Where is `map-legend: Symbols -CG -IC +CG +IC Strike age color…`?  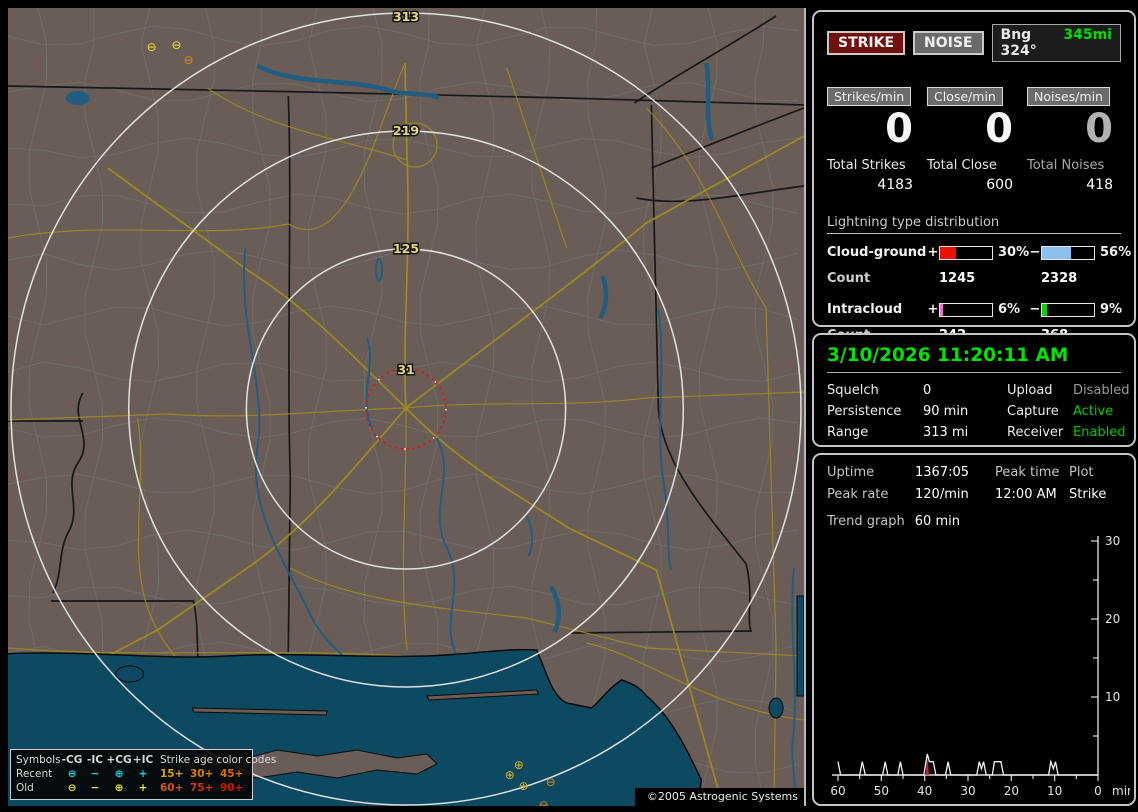 map-legend: Symbols -CG -IC +CG +IC Strike age color… is located at coordinates (143, 774).